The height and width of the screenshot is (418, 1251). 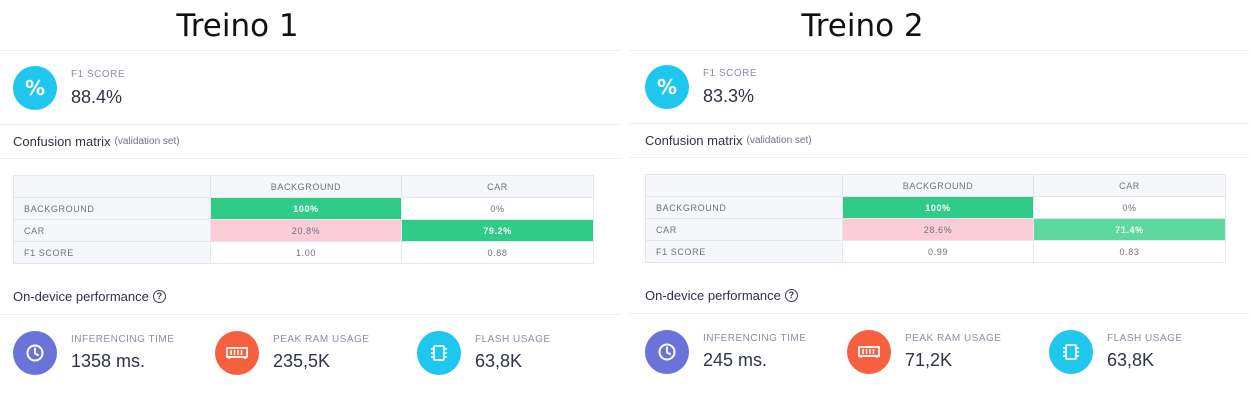 I want to click on panel-title: Treino 2, so click(x=862, y=26).